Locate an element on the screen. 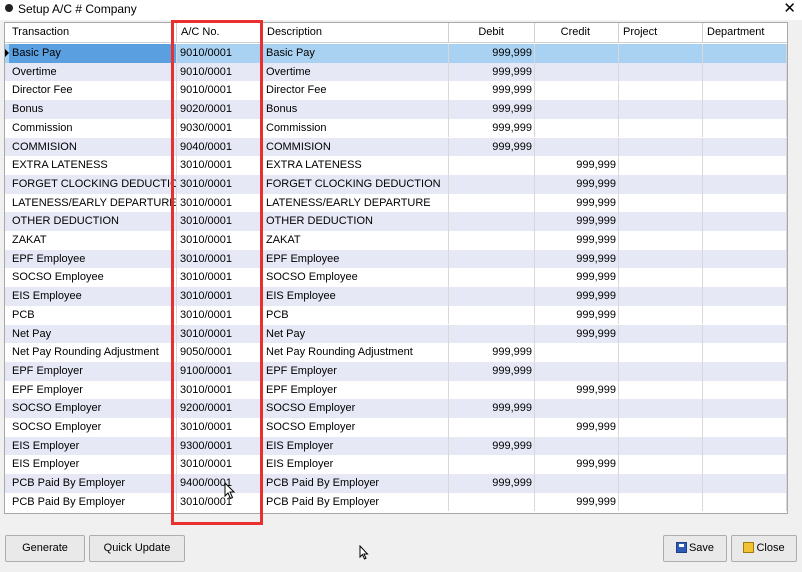 The height and width of the screenshot is (572, 802). cell-description: EPF Employer is located at coordinates (356, 390).